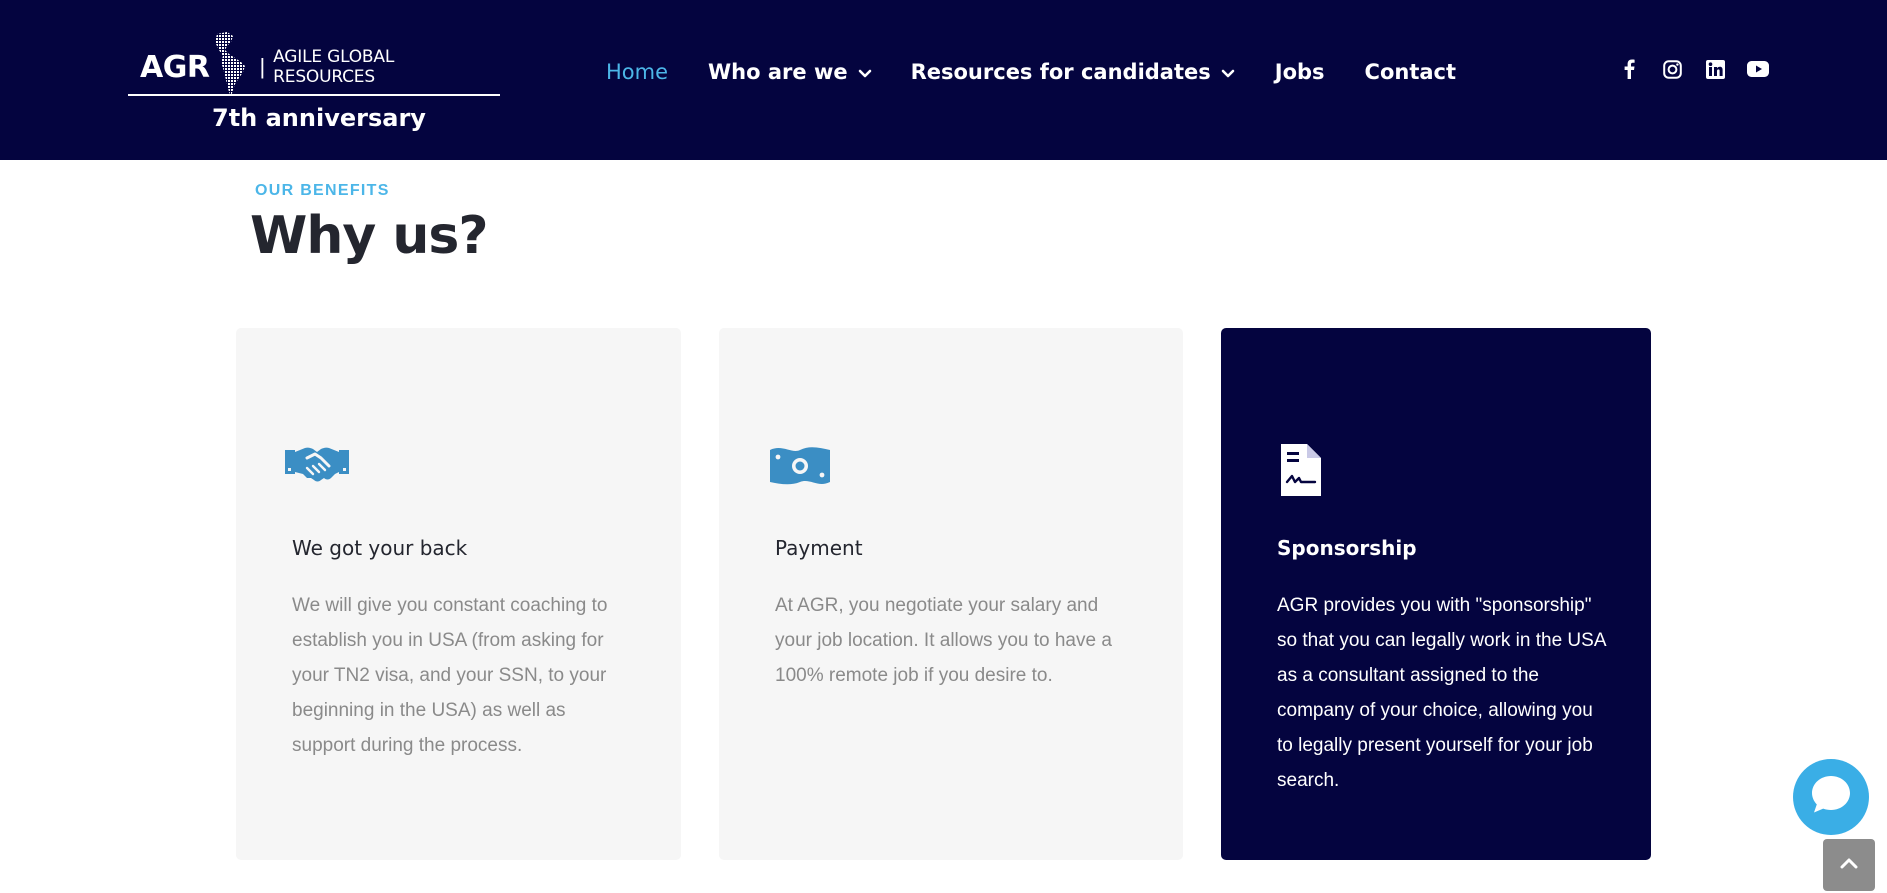  What do you see at coordinates (800, 468) in the screenshot?
I see `money-bill-icon` at bounding box center [800, 468].